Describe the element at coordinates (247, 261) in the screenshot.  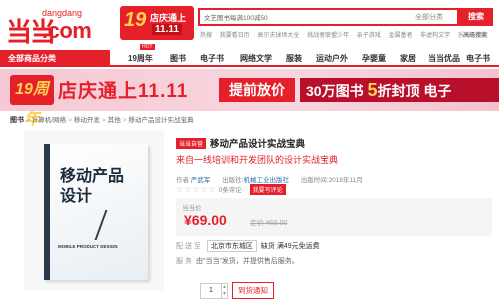
I see `service-text: 由"当当"发货，并提供售后服务。` at that location.